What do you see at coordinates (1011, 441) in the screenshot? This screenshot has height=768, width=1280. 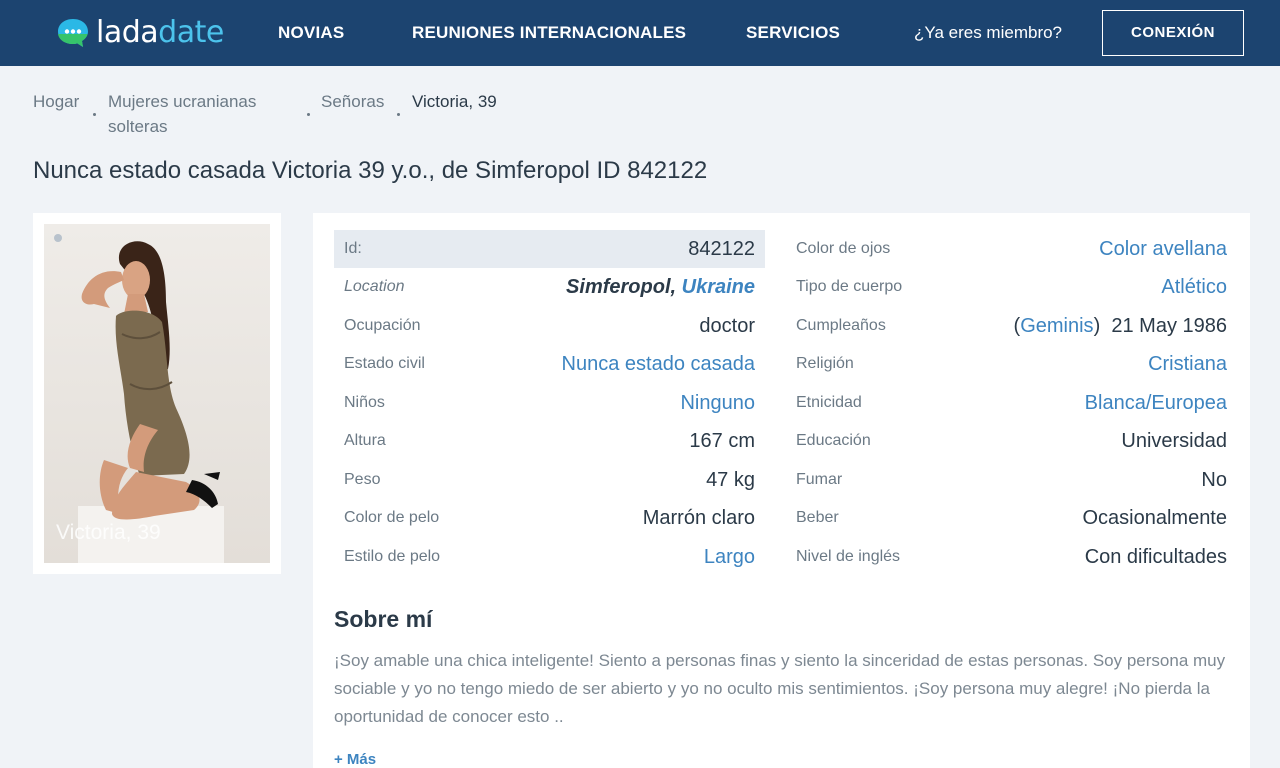 I see `detail-row-education: Educación Universidad` at bounding box center [1011, 441].